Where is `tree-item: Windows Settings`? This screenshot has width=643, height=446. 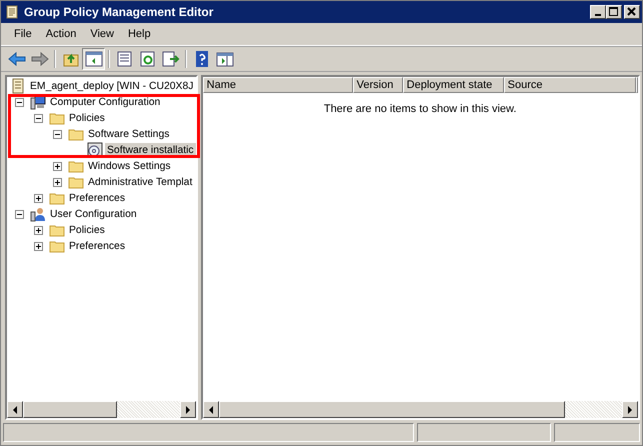 tree-item: Windows Settings is located at coordinates (129, 166).